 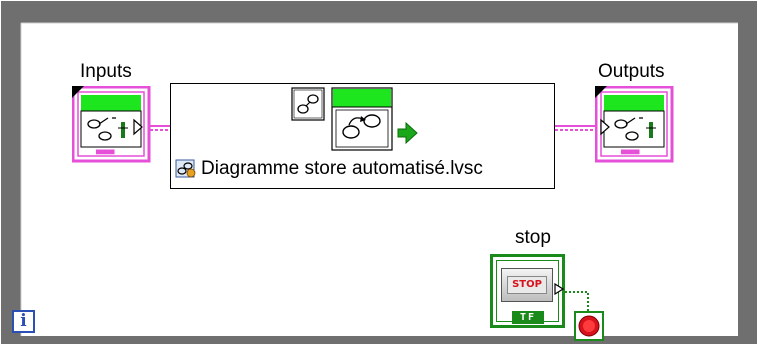 I want to click on stop-button-text: STOP, so click(x=527, y=285).